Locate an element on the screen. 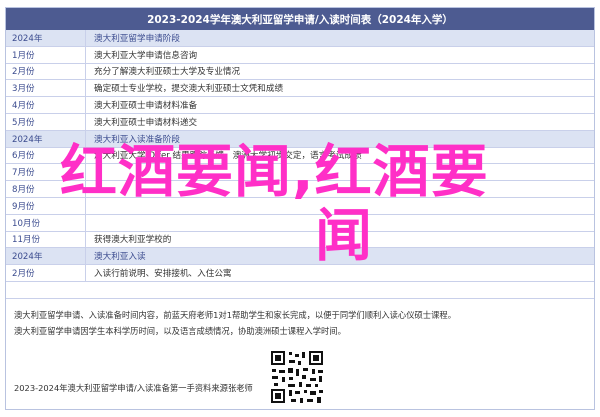 This screenshot has height=417, width=600. footer-line-3: 2023-2024年澳大利亚留学申请/入读准备第一手资料来源张老师 is located at coordinates (133, 388).